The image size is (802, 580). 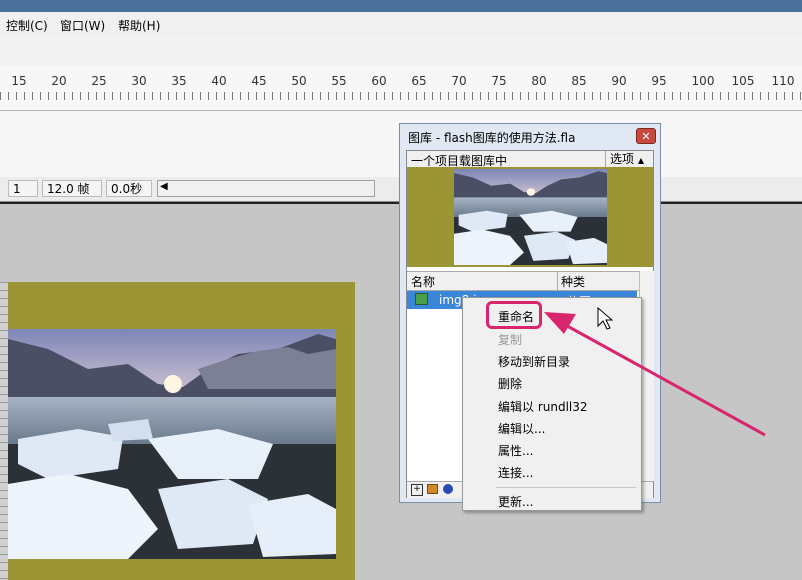 What do you see at coordinates (129, 188) in the screenshot?
I see `elapsed-time: 0.0秒` at bounding box center [129, 188].